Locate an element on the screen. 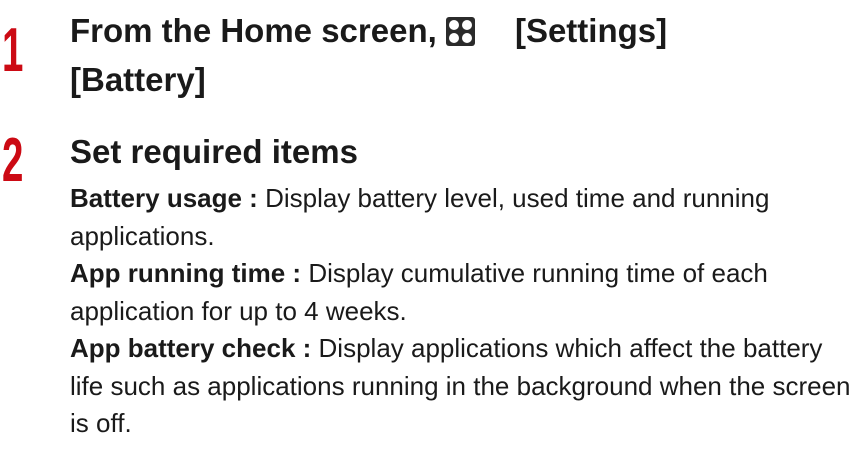 The height and width of the screenshot is (466, 865). settings-menu-label: [Settings] is located at coordinates (591, 30).